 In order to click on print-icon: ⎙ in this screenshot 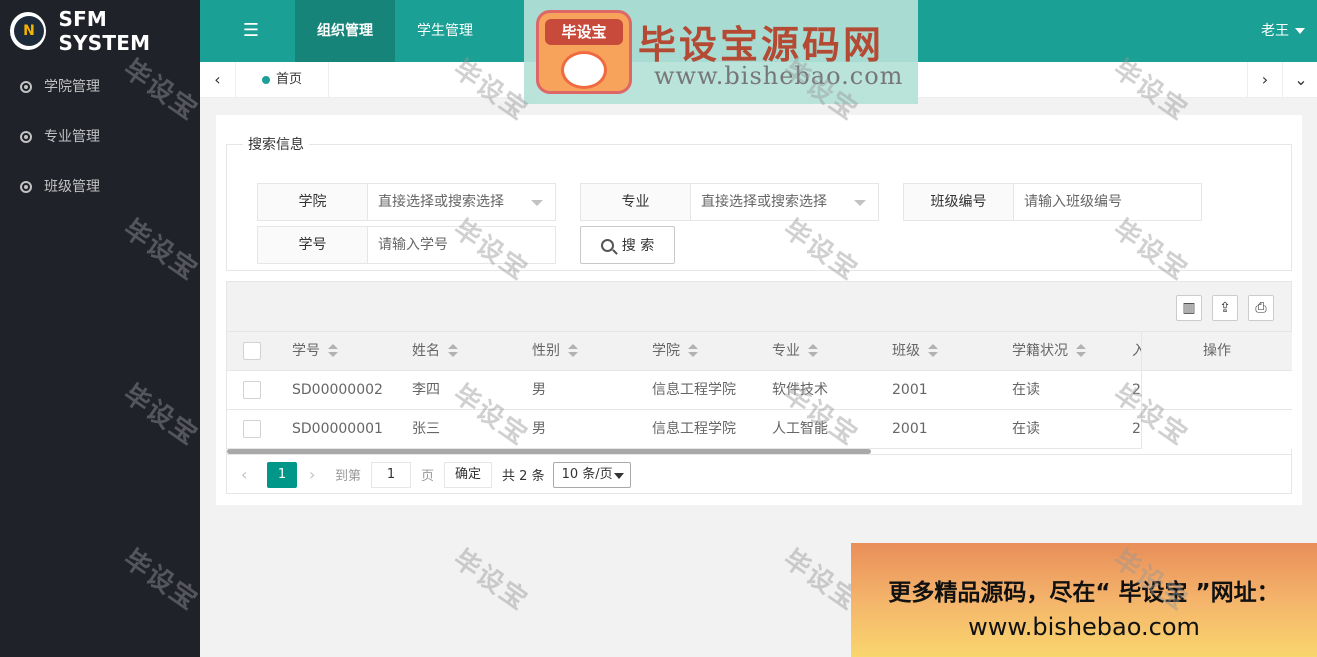, I will do `click(1261, 308)`.